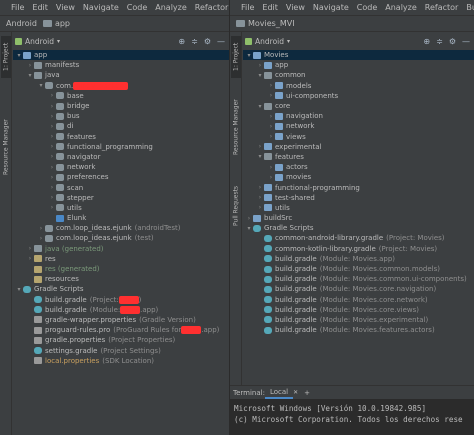  Describe the element at coordinates (121, 55) in the screenshot. I see `tree-node: ▾ app` at that location.